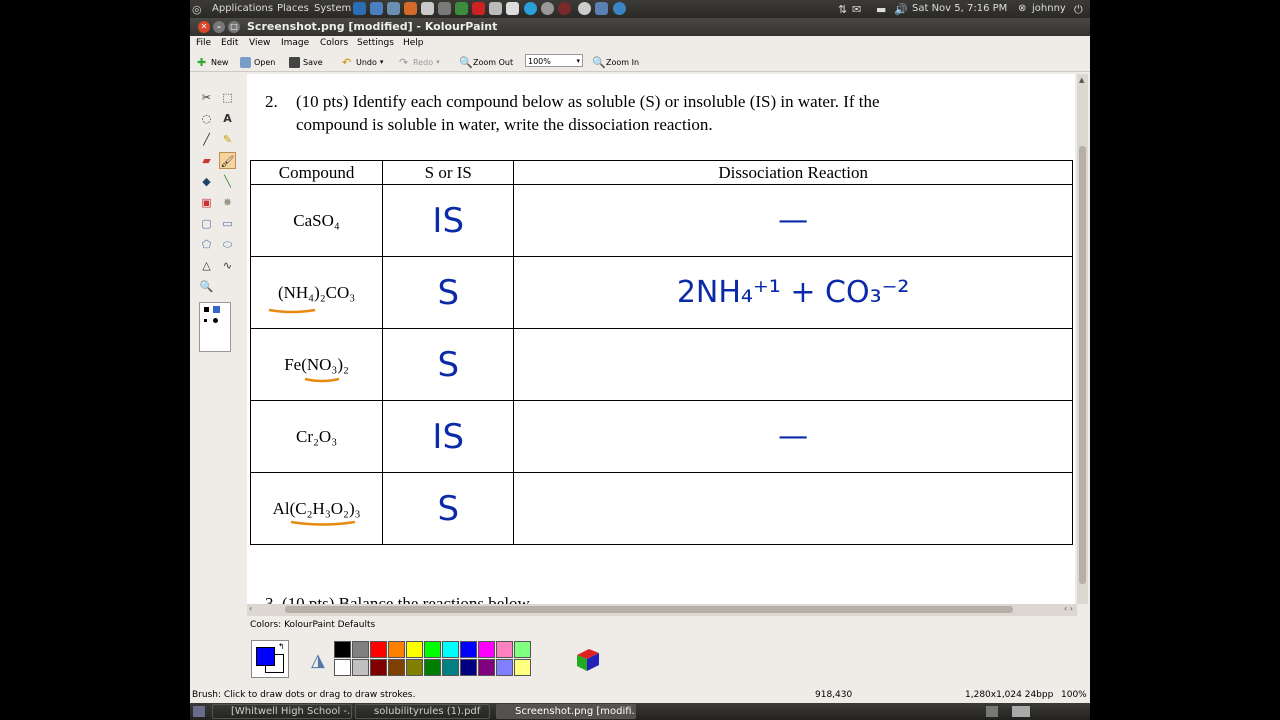  What do you see at coordinates (901, 9) in the screenshot?
I see `volume-icon: 🔊` at bounding box center [901, 9].